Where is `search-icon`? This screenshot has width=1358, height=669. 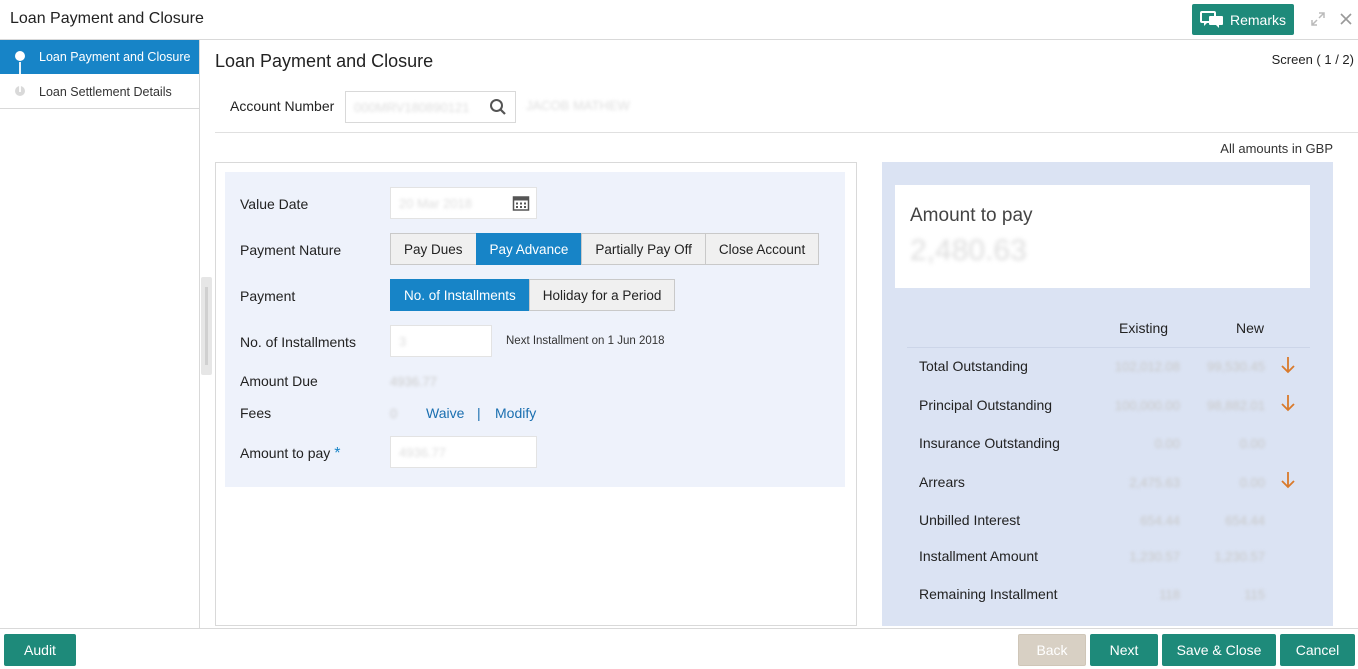 search-icon is located at coordinates (498, 107).